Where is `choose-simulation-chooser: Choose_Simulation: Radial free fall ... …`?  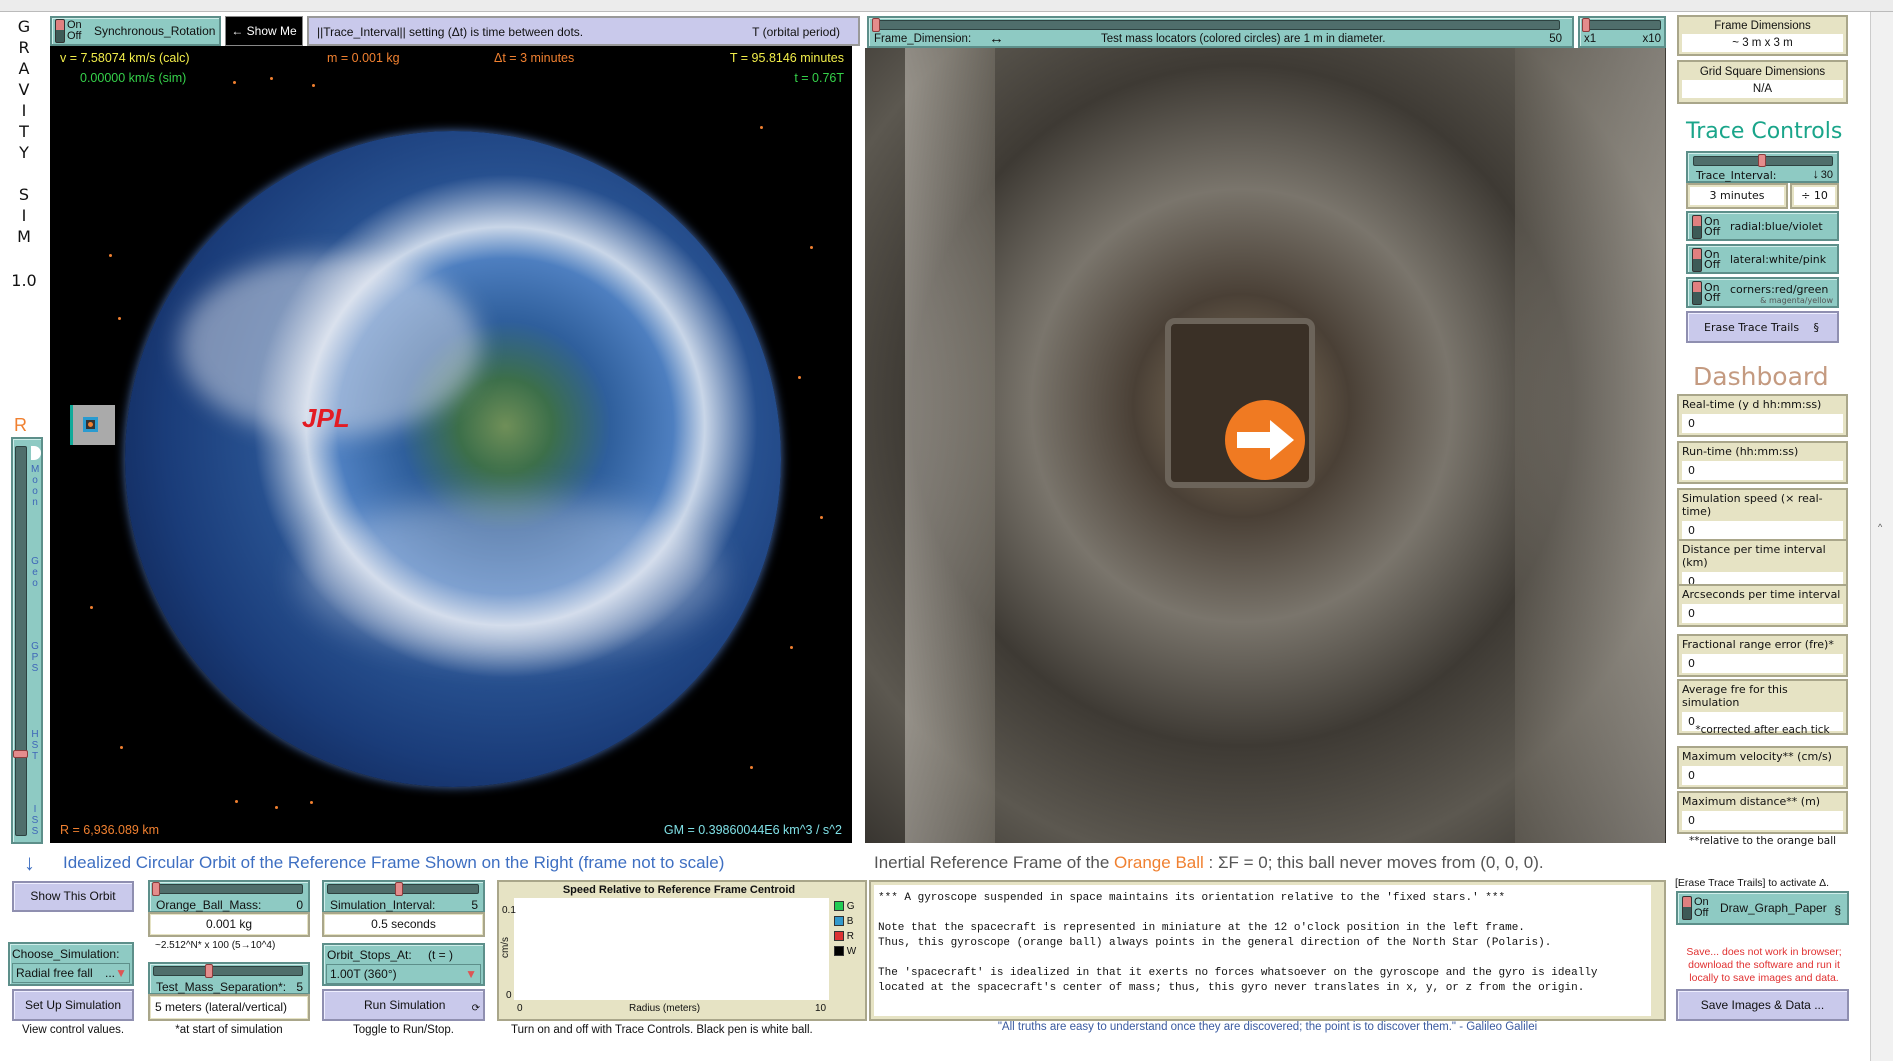
choose-simulation-chooser: Choose_Simulation: Radial free fall ... … is located at coordinates (71, 964).